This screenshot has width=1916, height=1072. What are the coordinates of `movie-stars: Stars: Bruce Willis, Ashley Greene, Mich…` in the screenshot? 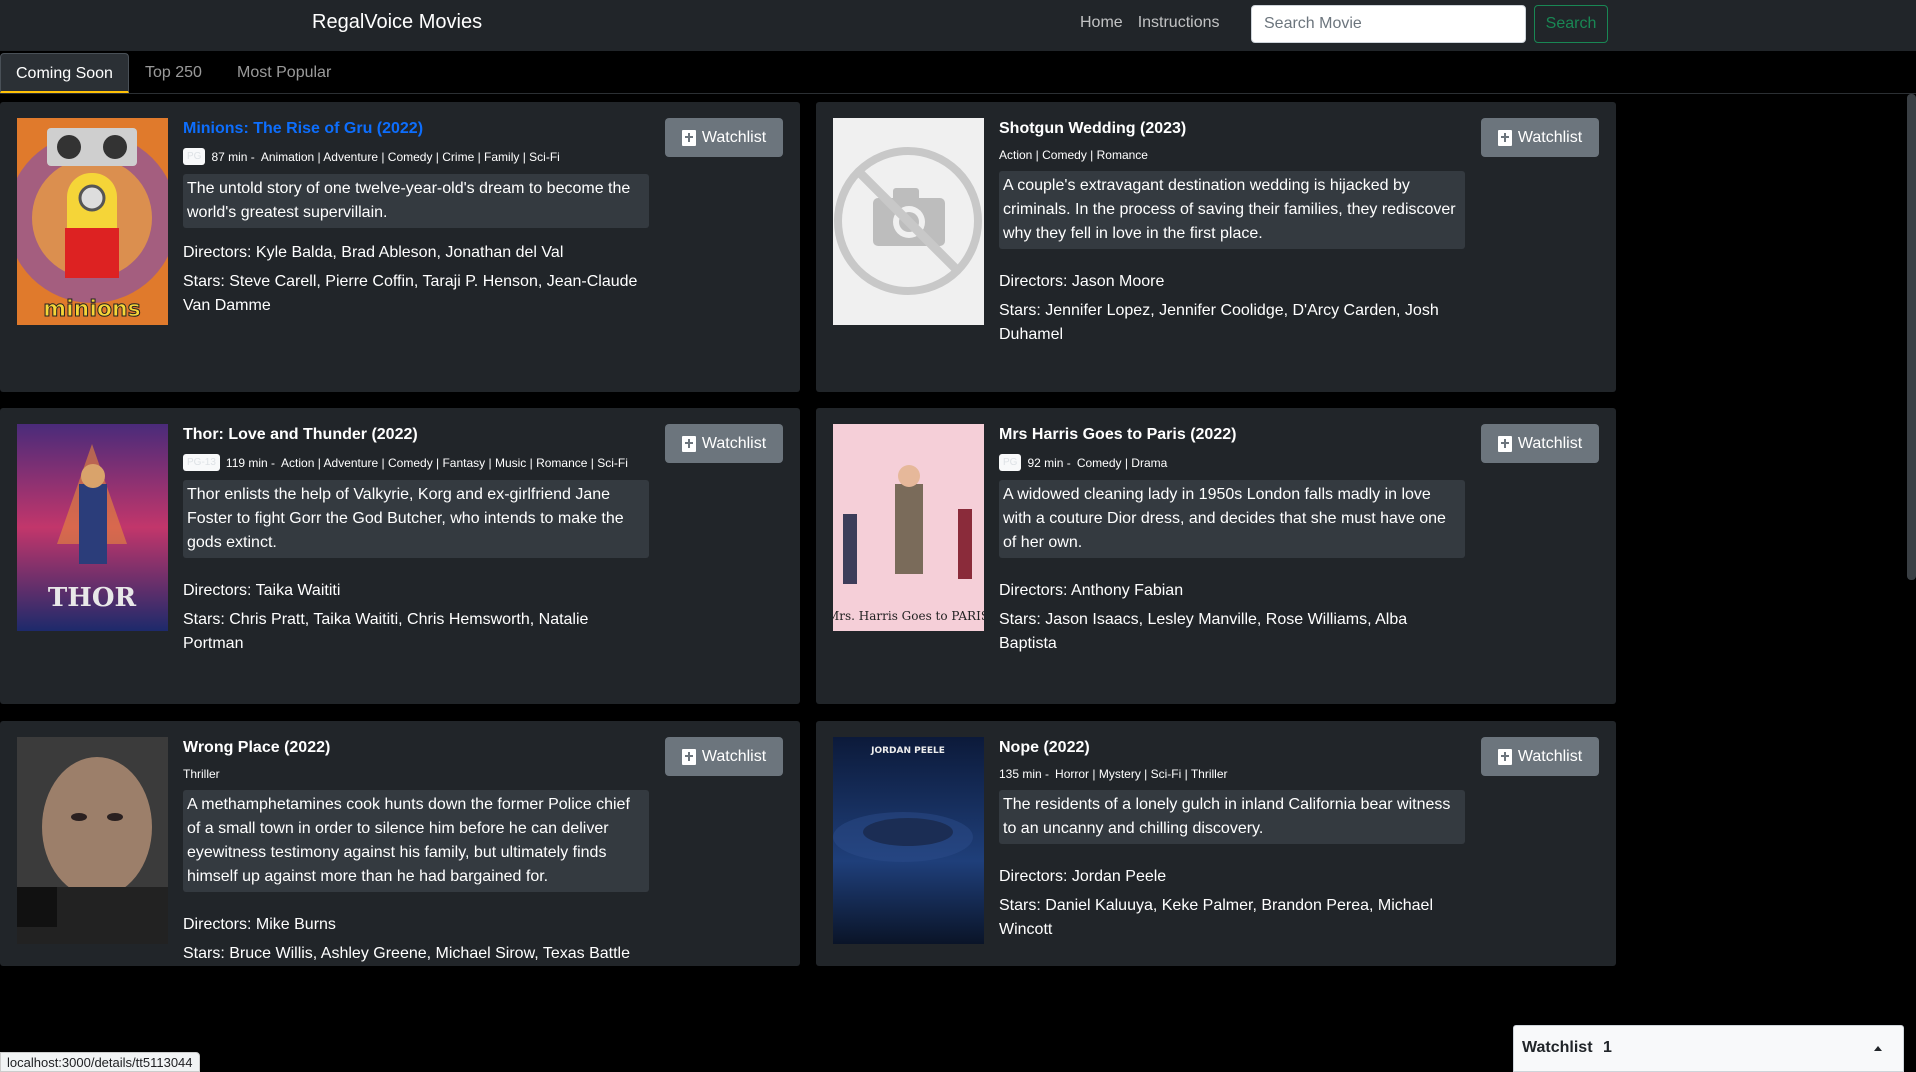 It's located at (406, 953).